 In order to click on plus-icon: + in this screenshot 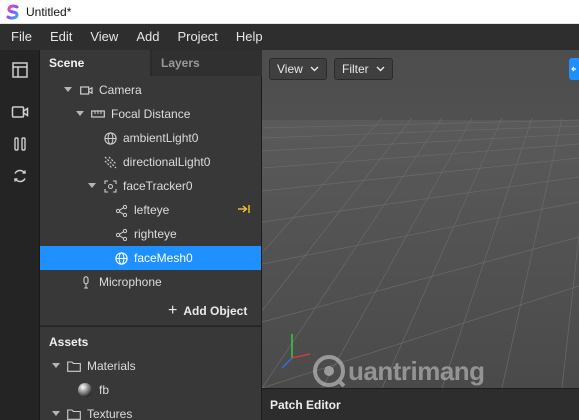, I will do `click(173, 310)`.